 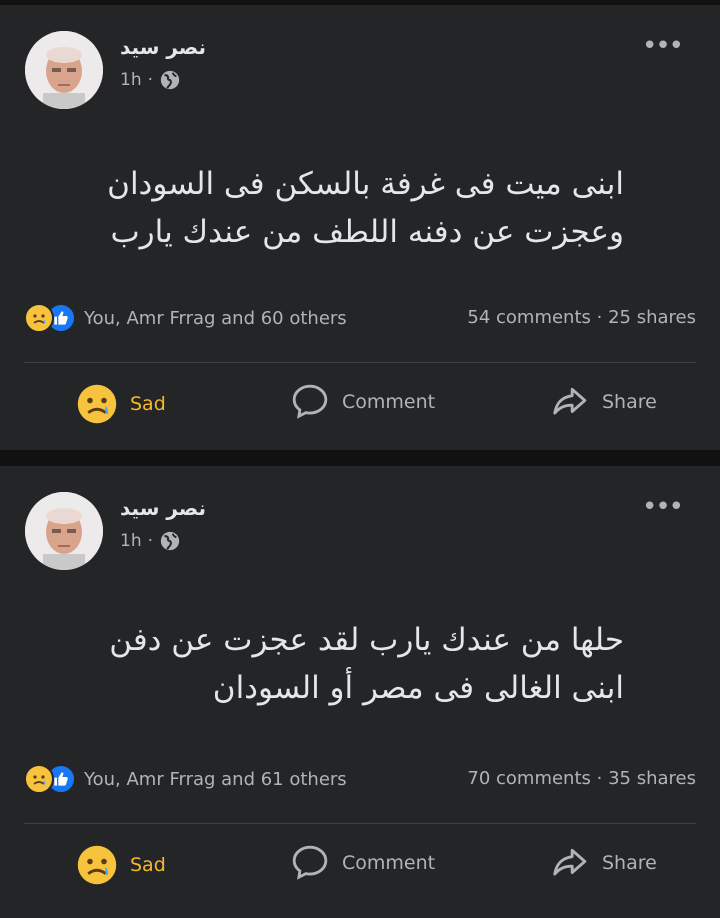 I want to click on reaction-text: You, Amr Frrag and 61 others, so click(x=215, y=779).